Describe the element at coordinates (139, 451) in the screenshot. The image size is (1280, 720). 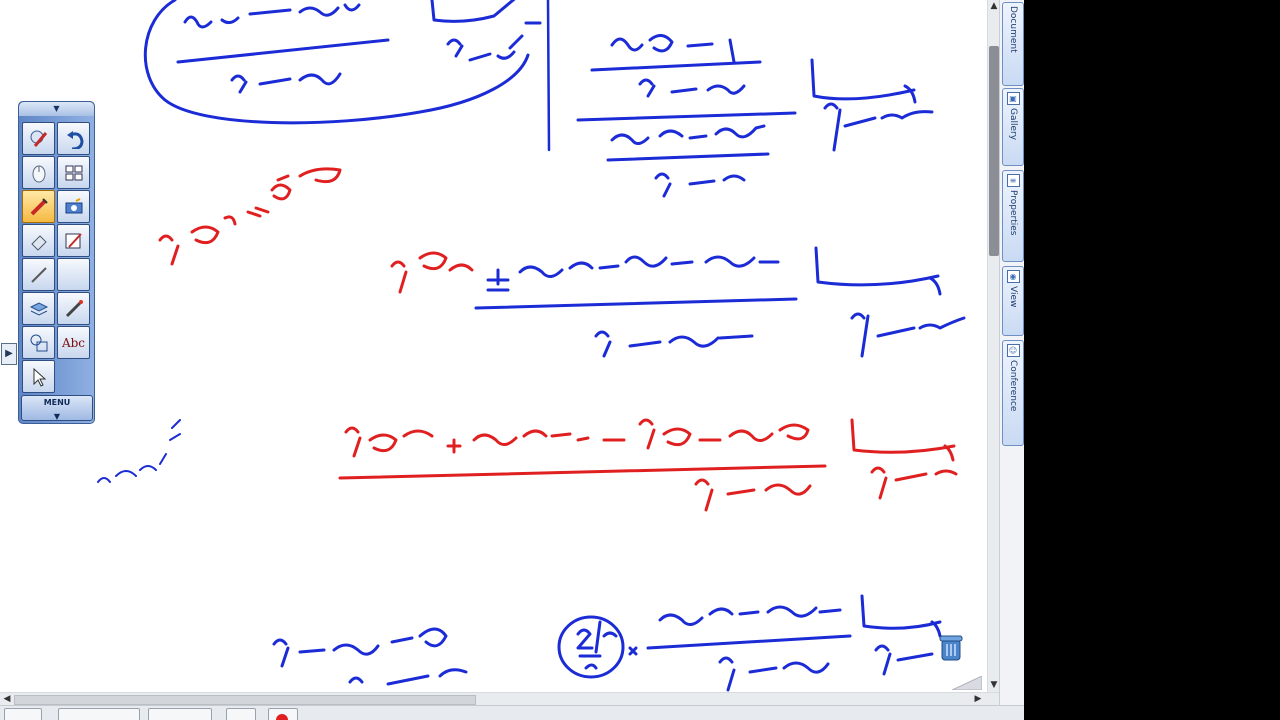
I see `blue-note-left` at that location.